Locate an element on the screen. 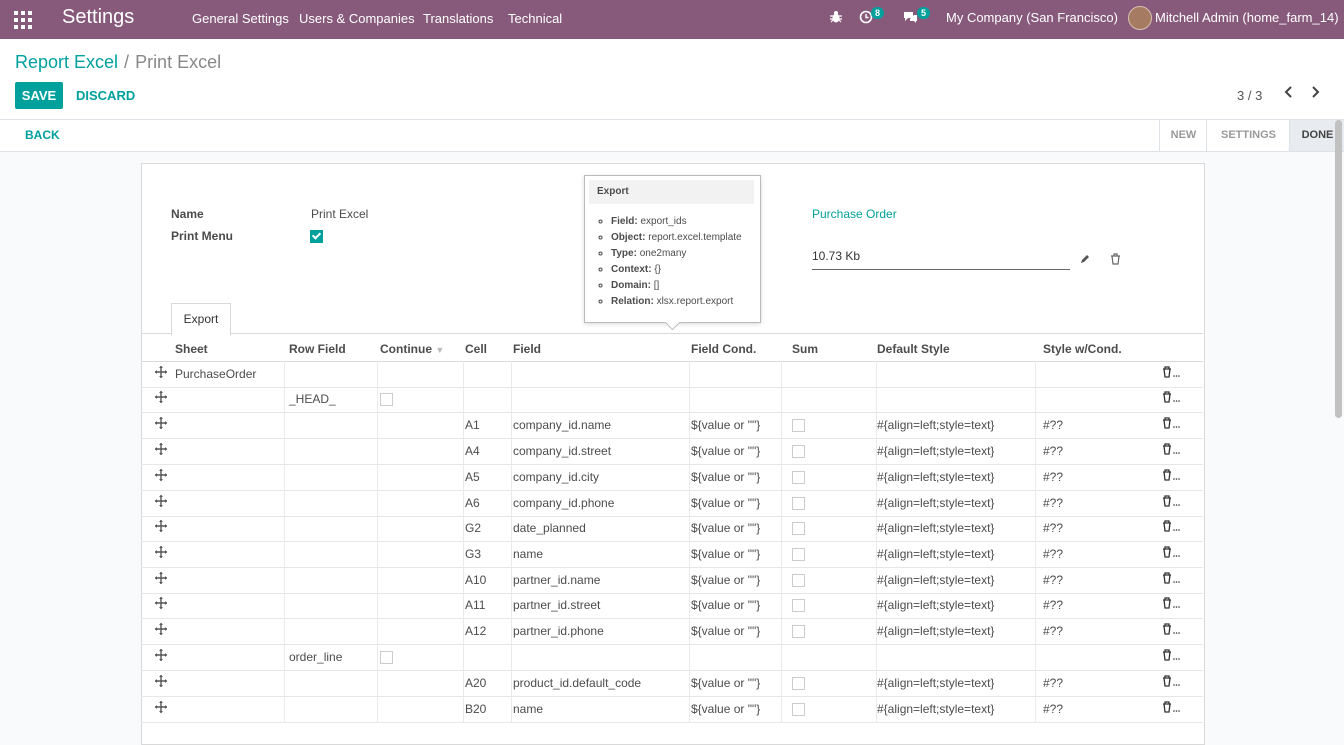 This screenshot has height=745, width=1344. model-link: Purchase Order is located at coordinates (854, 214).